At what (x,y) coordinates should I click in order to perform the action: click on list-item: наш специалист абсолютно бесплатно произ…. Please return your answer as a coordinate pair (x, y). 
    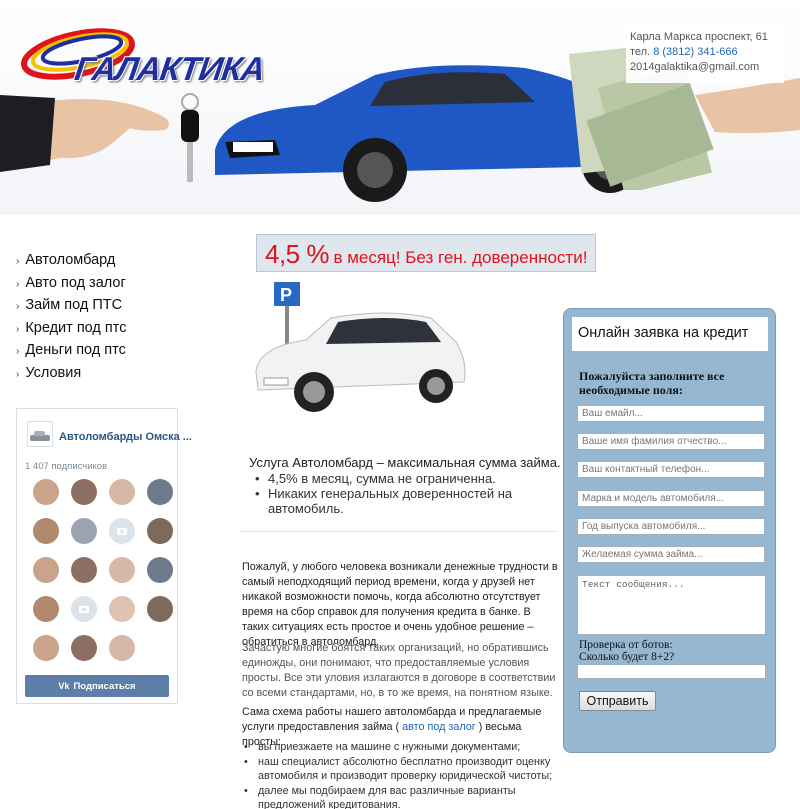
    Looking at the image, I should click on (409, 769).